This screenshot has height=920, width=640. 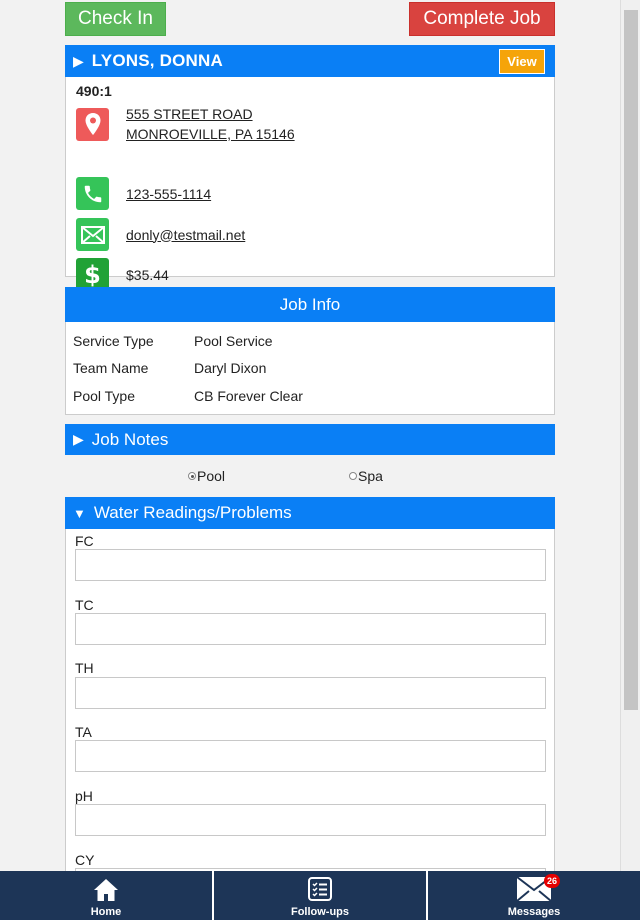 I want to click on messages-badge: 26, so click(x=552, y=881).